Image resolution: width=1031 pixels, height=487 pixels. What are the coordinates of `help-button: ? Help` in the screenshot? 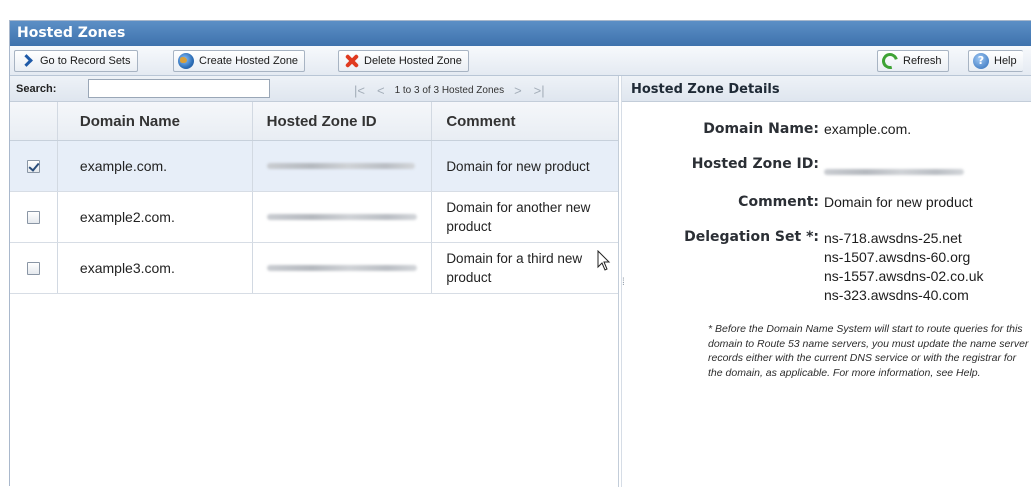 It's located at (995, 61).